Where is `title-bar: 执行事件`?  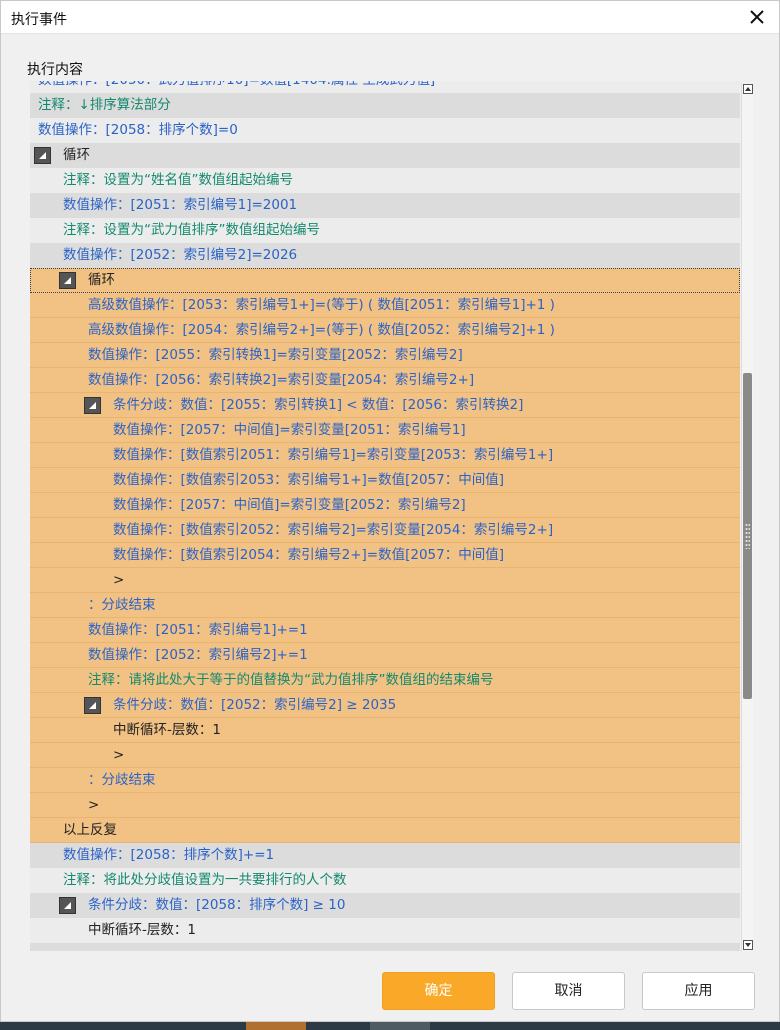 title-bar: 执行事件 is located at coordinates (390, 17).